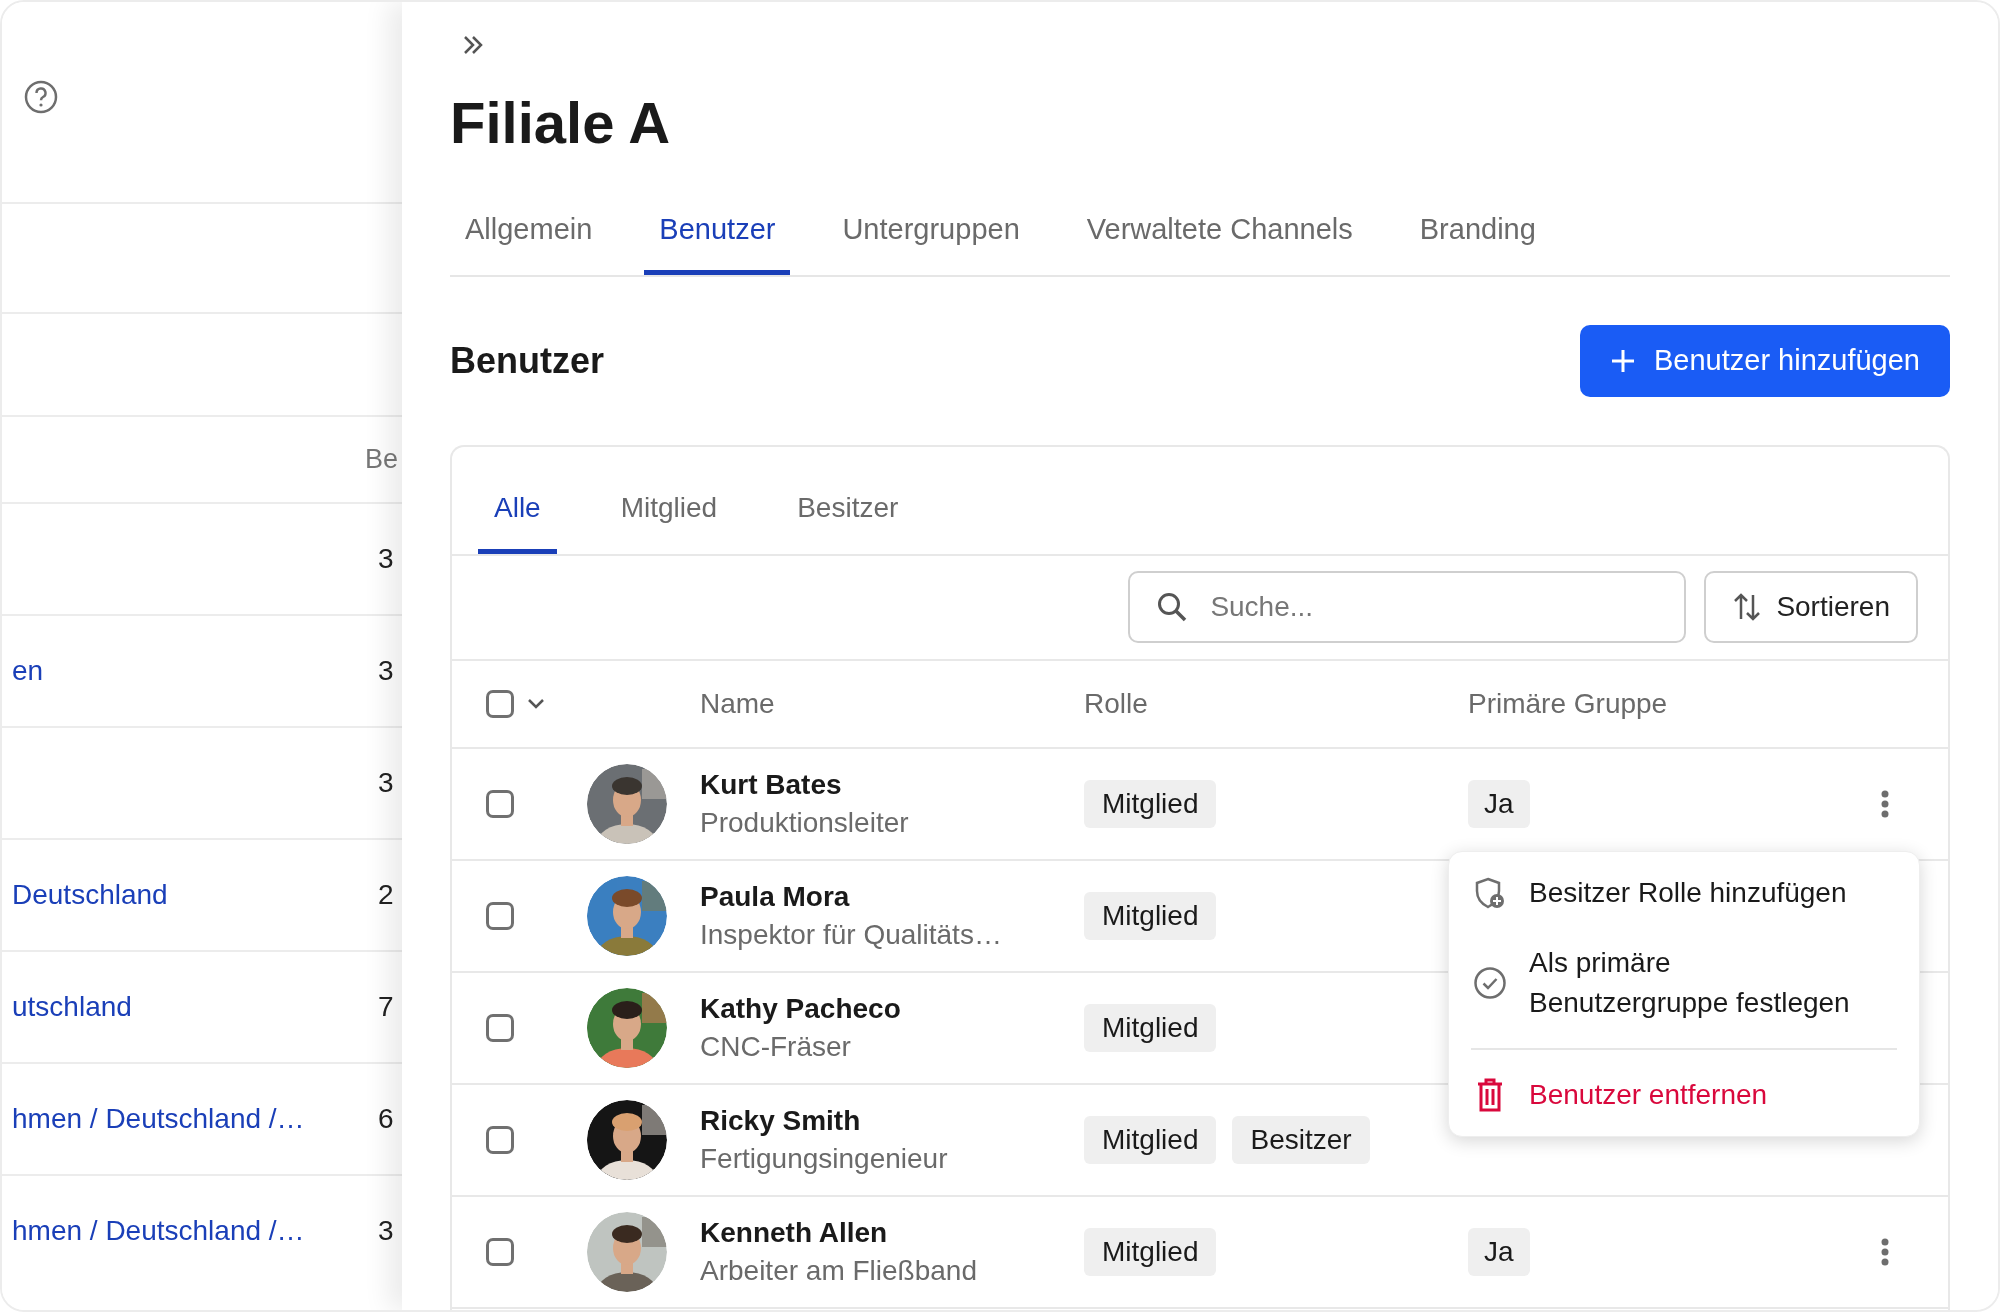 This screenshot has width=2000, height=1312. What do you see at coordinates (536, 703) in the screenshot?
I see `chevron-down-icon` at bounding box center [536, 703].